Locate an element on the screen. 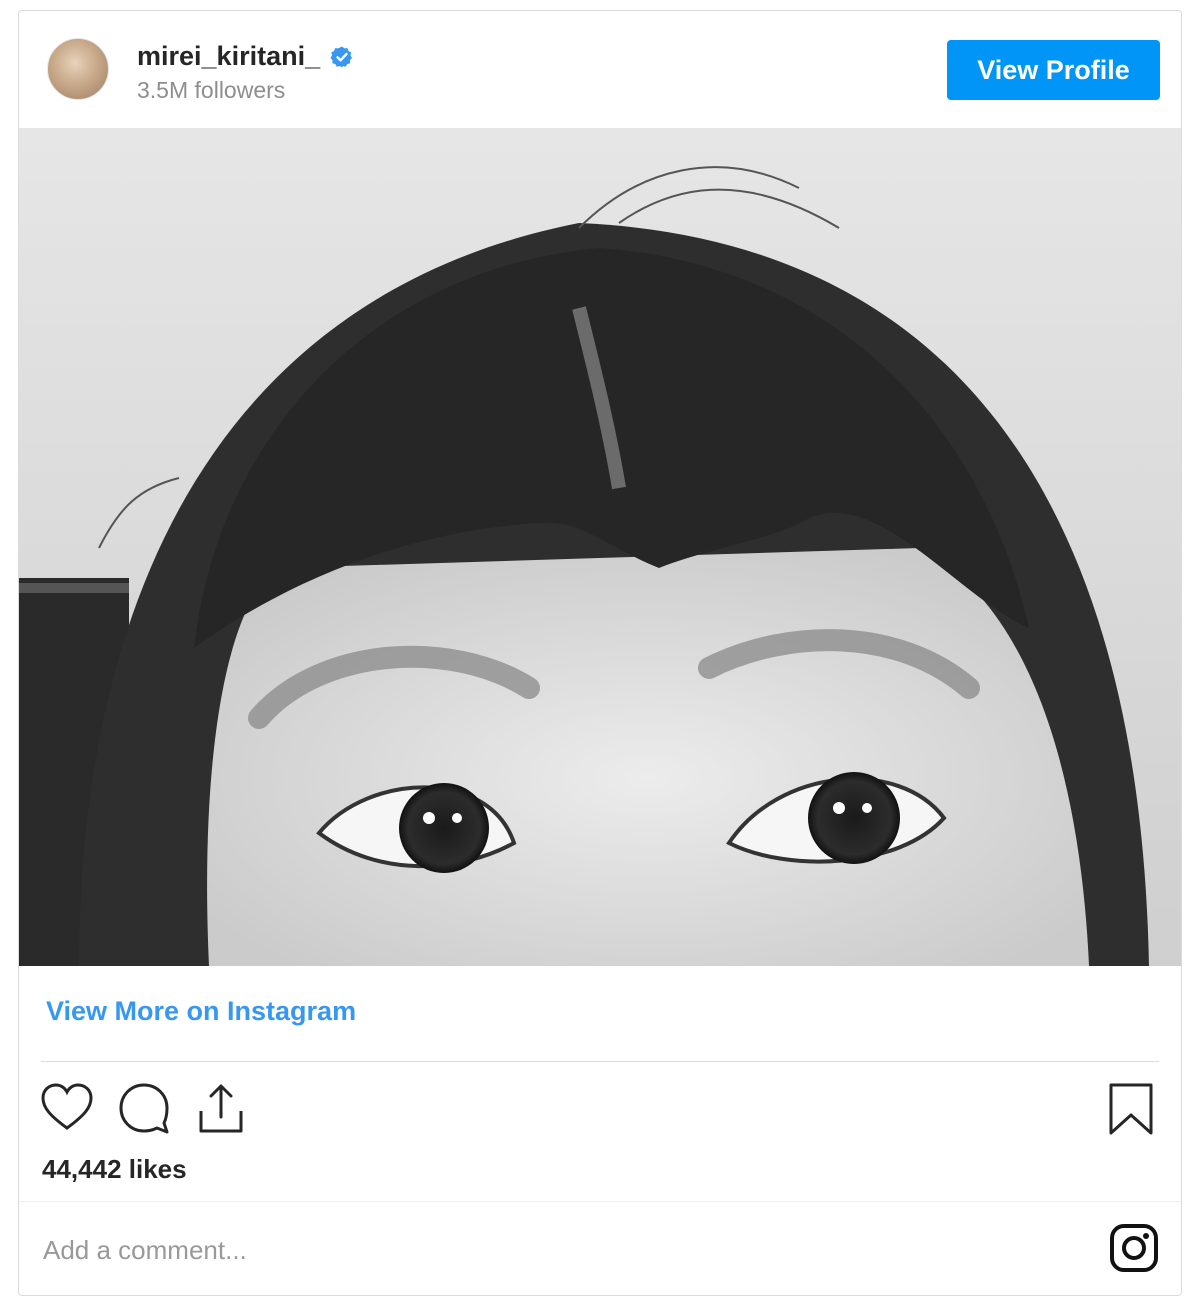 This screenshot has height=1302, width=1200. instagram-logo-icon is located at coordinates (1134, 1248).